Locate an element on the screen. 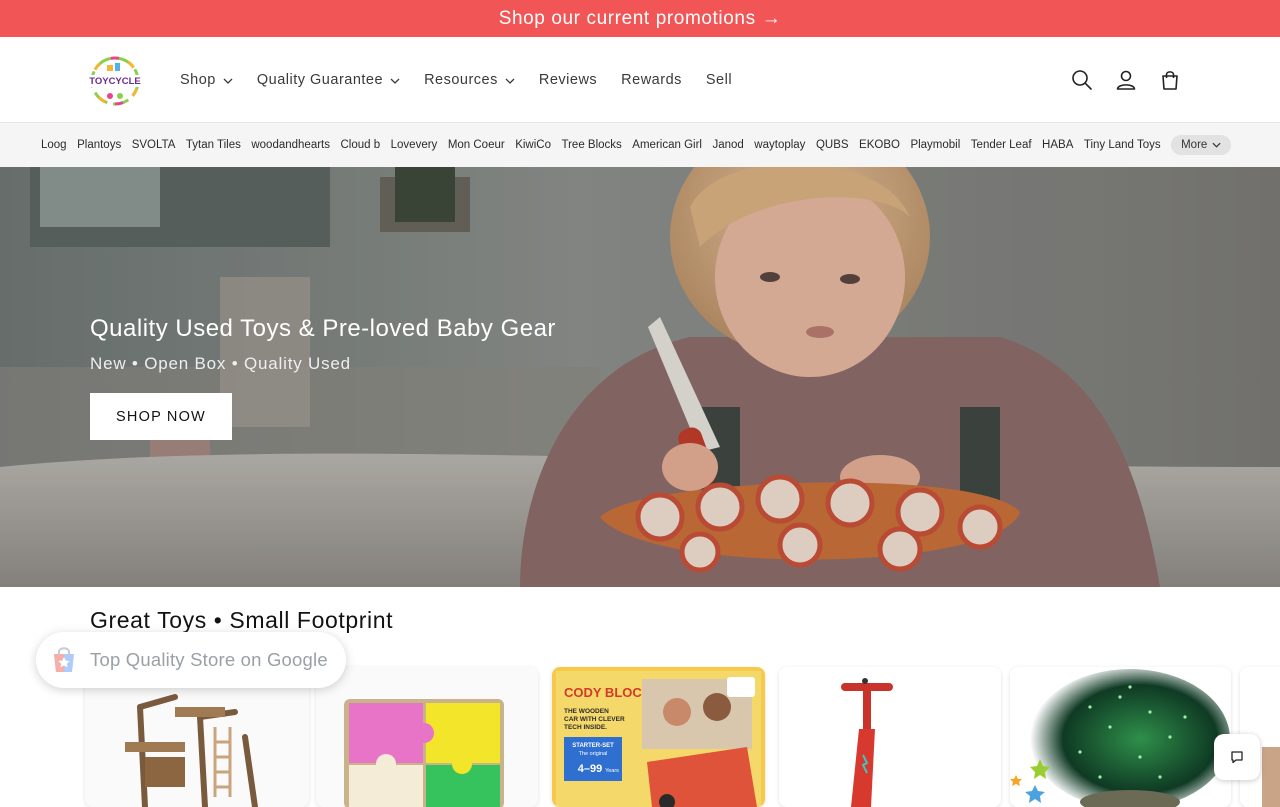  cody-block-line-3: TECH INSIDE. is located at coordinates (585, 727).